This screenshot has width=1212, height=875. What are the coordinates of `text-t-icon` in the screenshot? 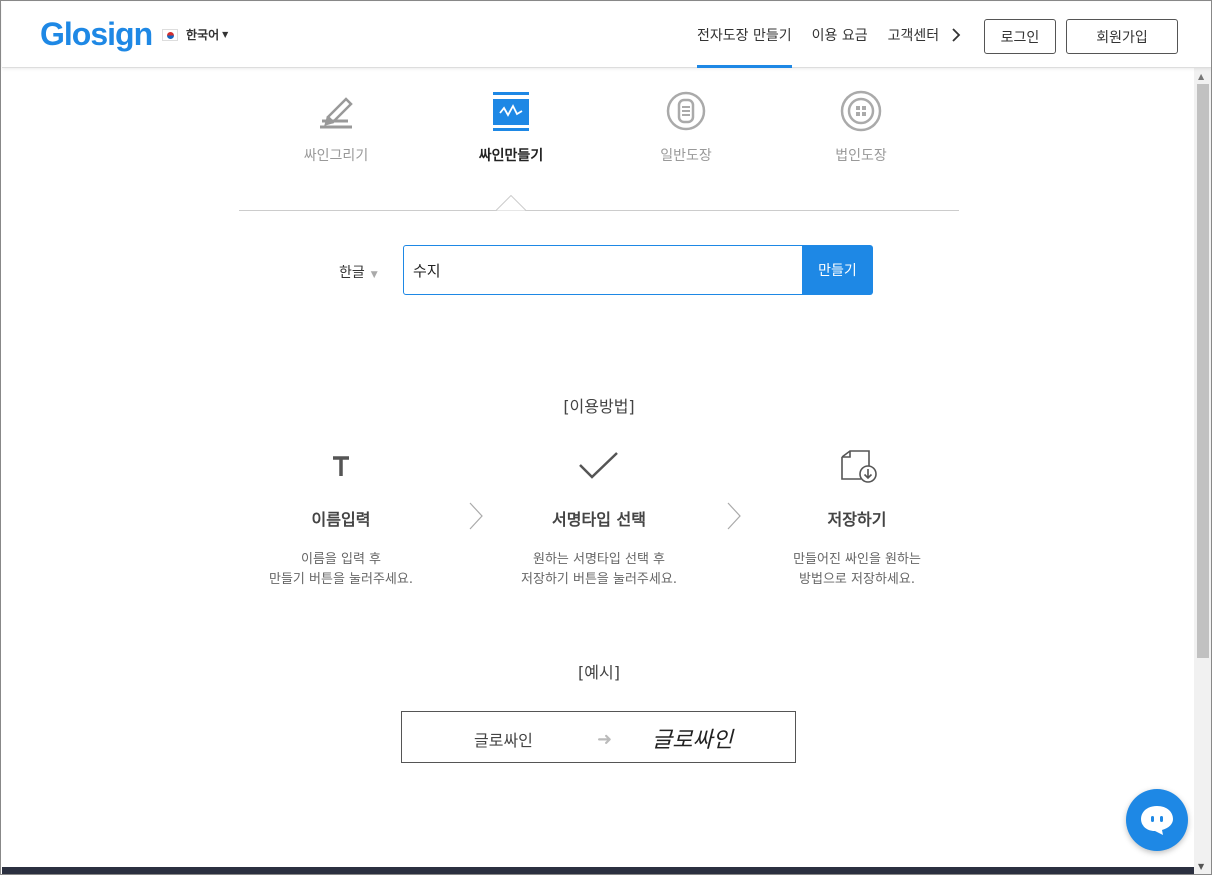 It's located at (341, 466).